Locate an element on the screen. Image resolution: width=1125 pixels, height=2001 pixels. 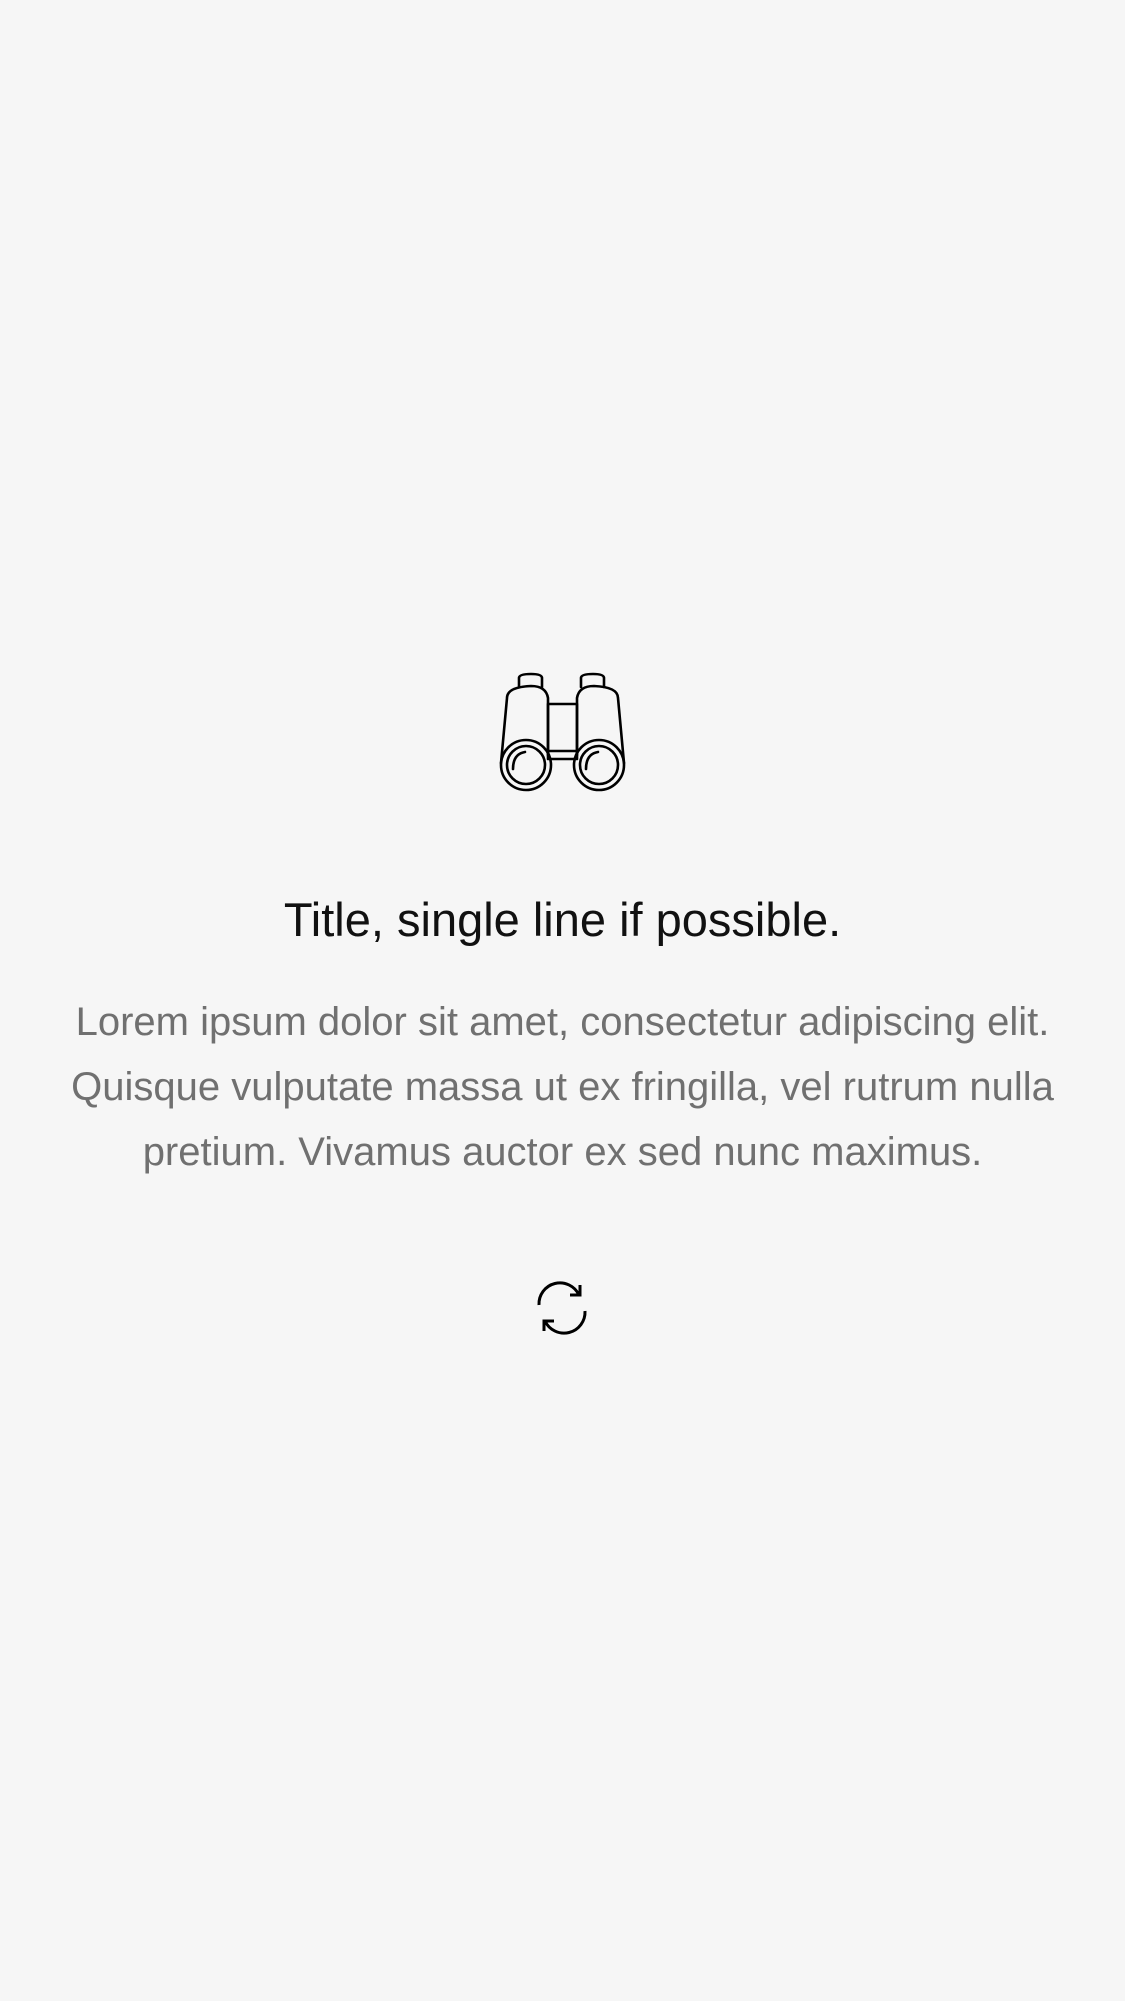
refresh-icon is located at coordinates (562, 1308).